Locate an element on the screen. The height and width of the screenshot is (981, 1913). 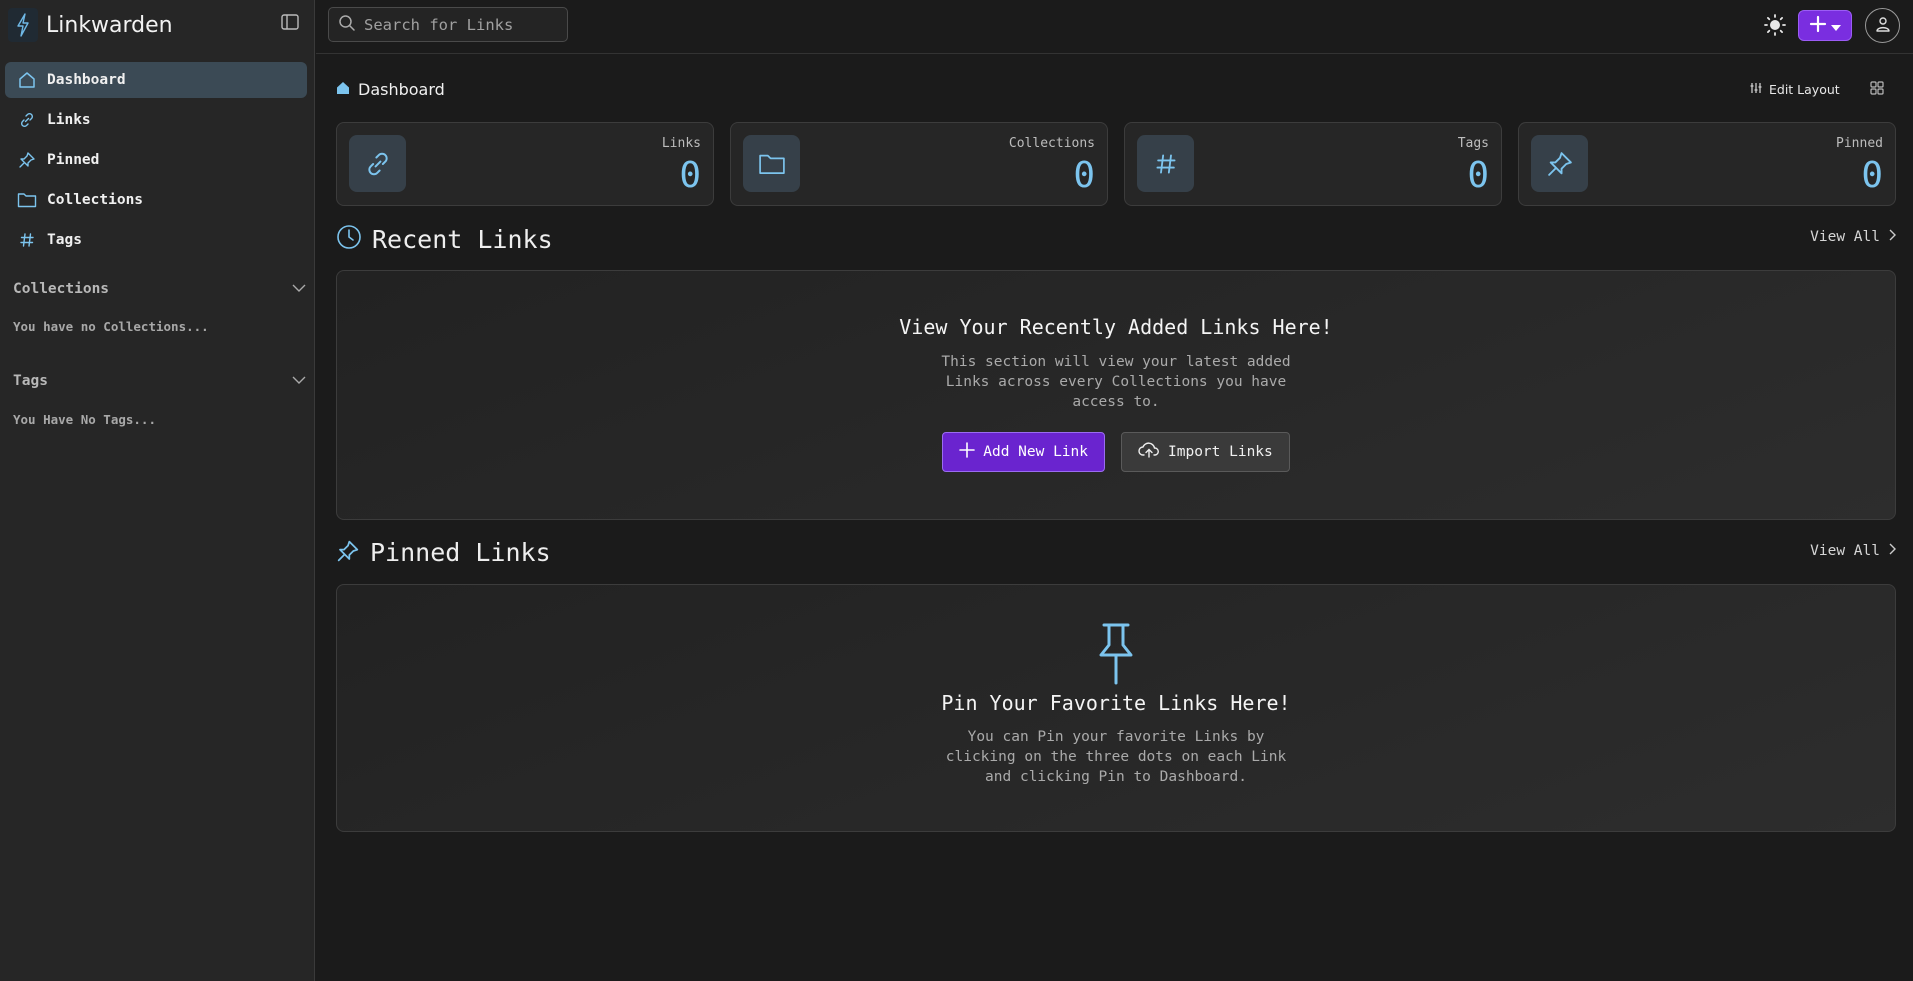
sidebar-item-label: Links is located at coordinates (69, 120).